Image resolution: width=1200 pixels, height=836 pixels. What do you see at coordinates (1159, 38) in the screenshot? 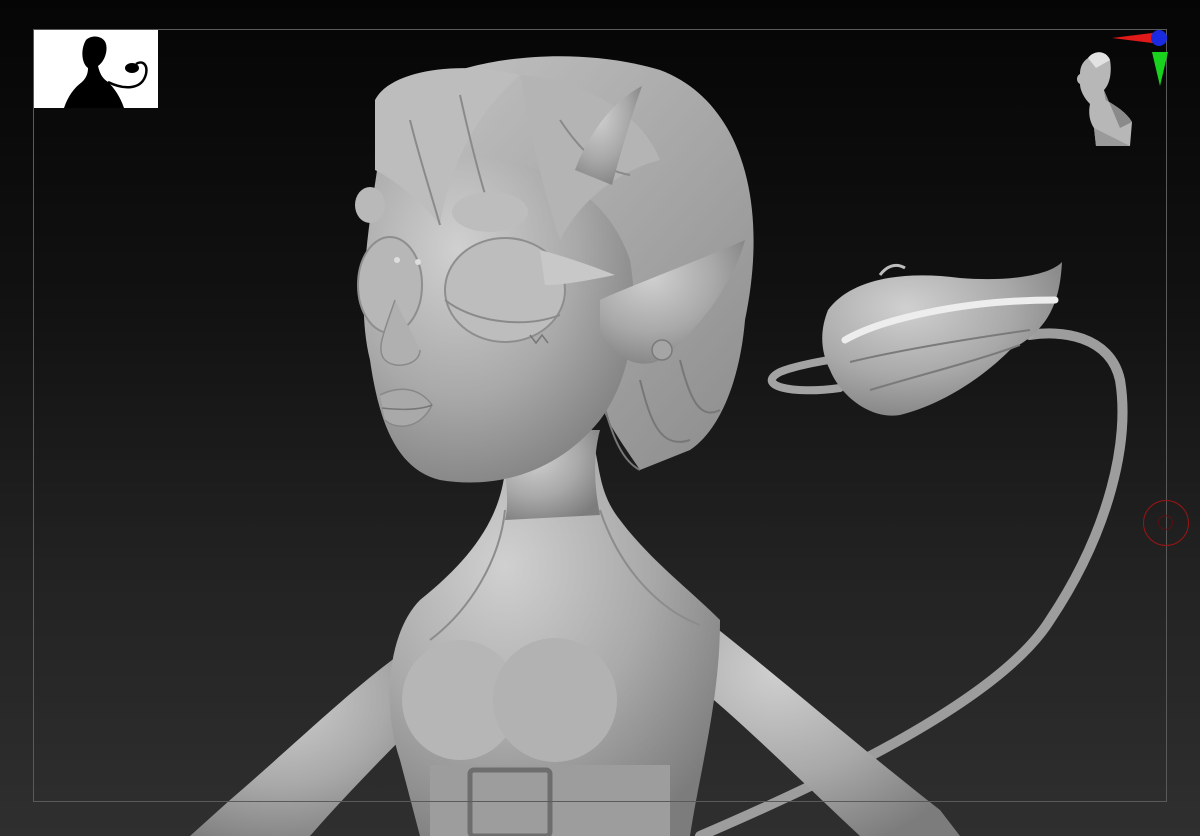
I see `z-axis-dot` at bounding box center [1159, 38].